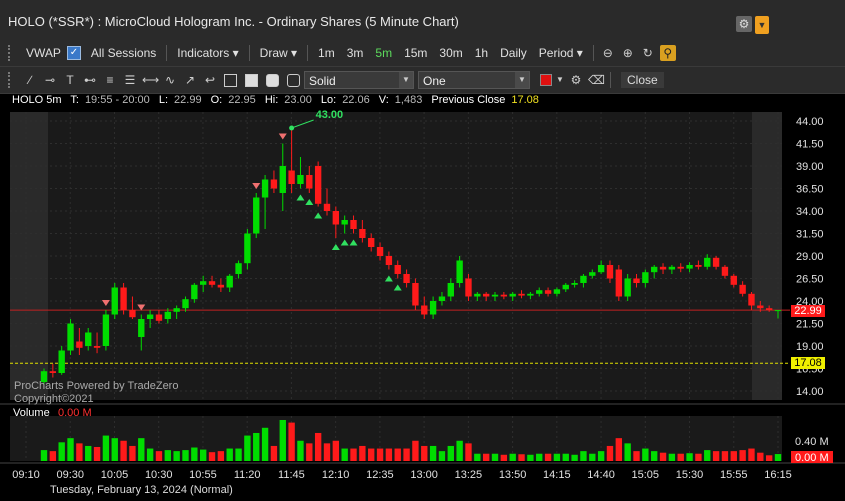 Image resolution: width=845 pixels, height=501 pixels. Describe the element at coordinates (26, 475) in the screenshot. I see `x-tick-label: 09:10` at that location.